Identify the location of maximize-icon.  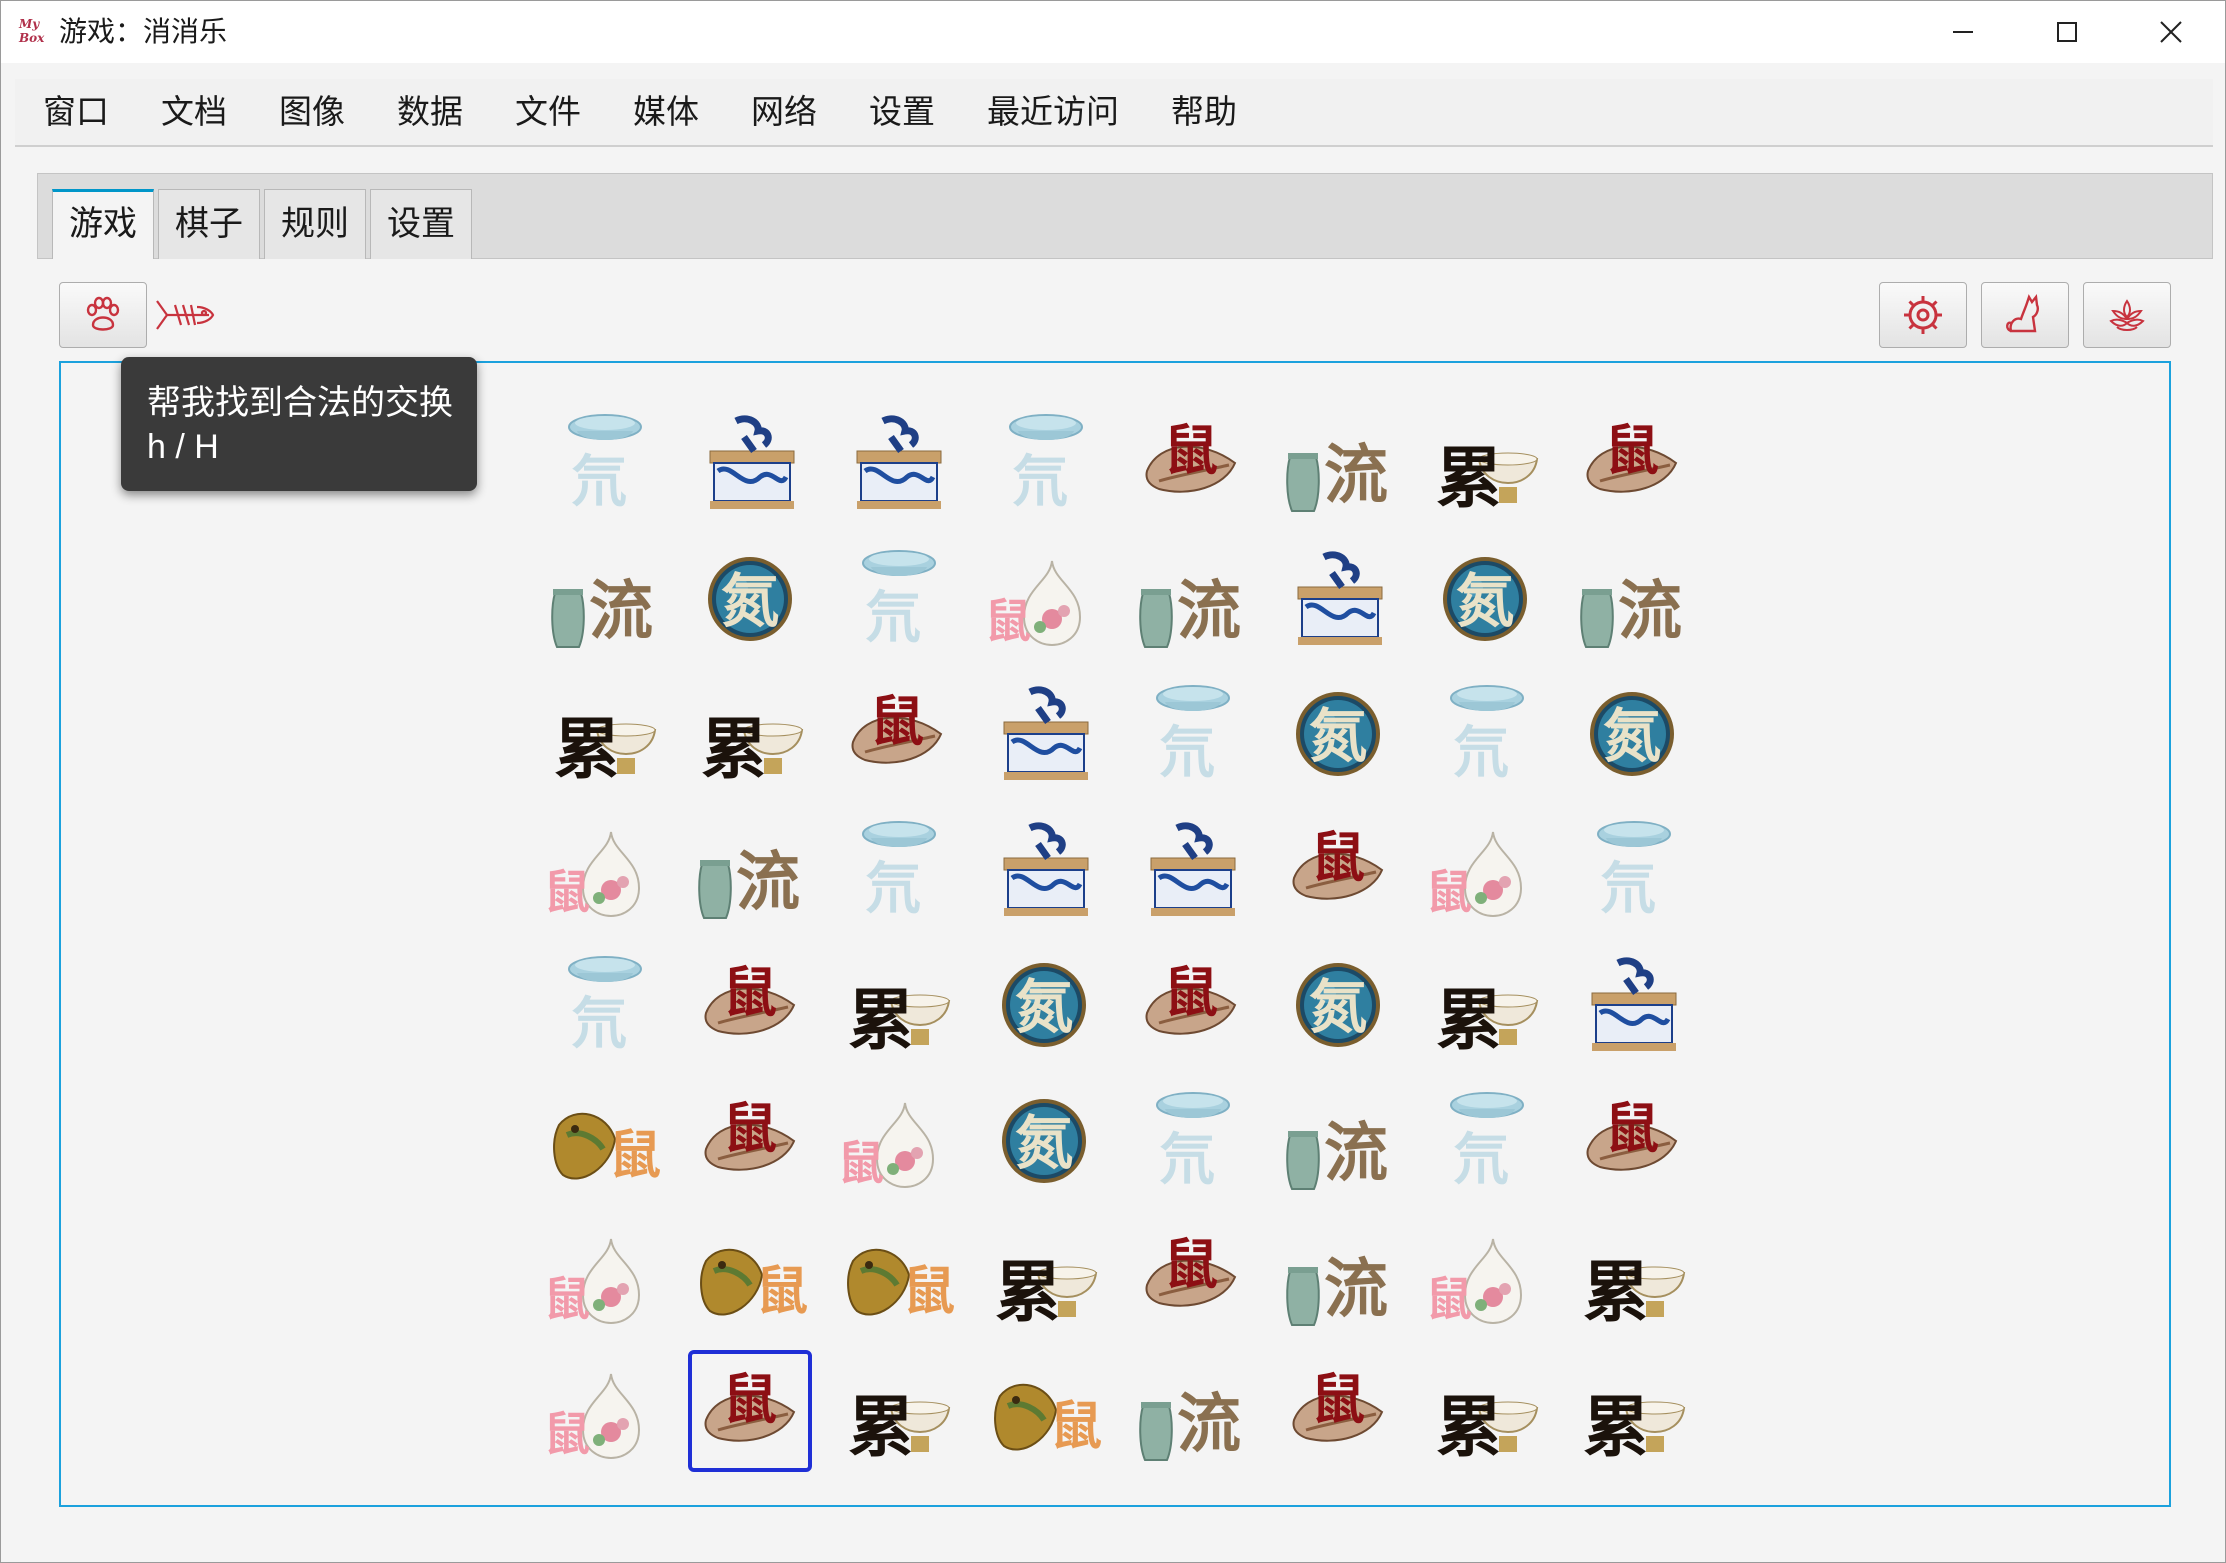
(2067, 32).